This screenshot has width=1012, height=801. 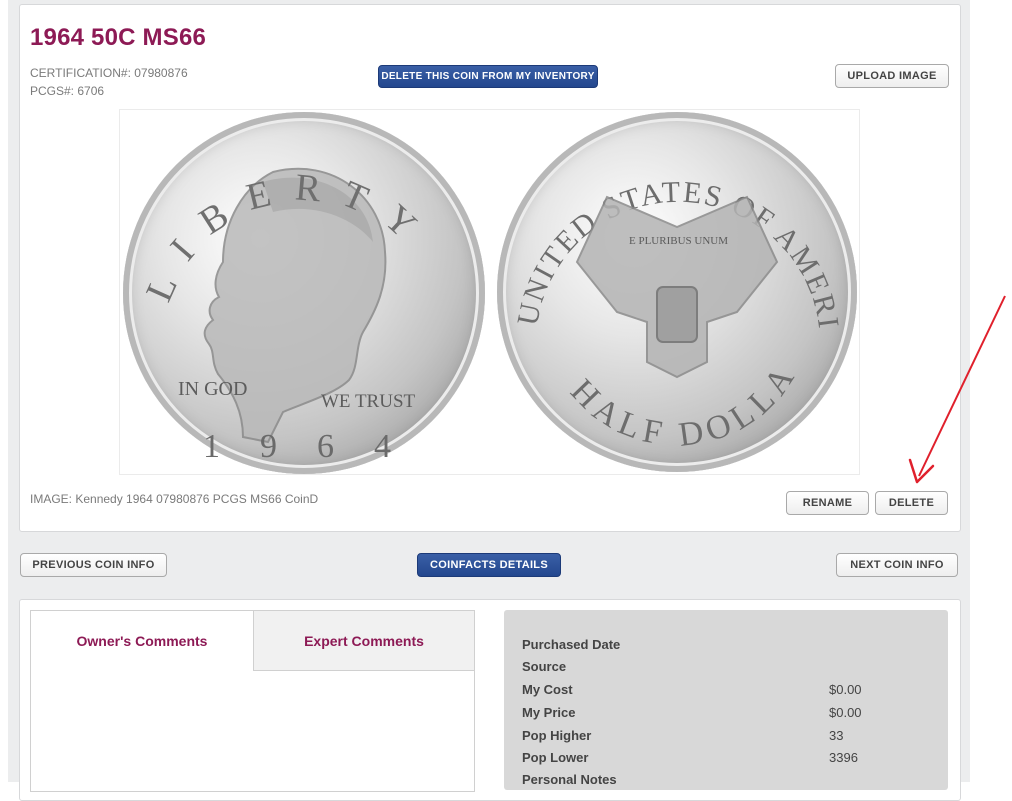 What do you see at coordinates (544, 666) in the screenshot?
I see `info-label: Source` at bounding box center [544, 666].